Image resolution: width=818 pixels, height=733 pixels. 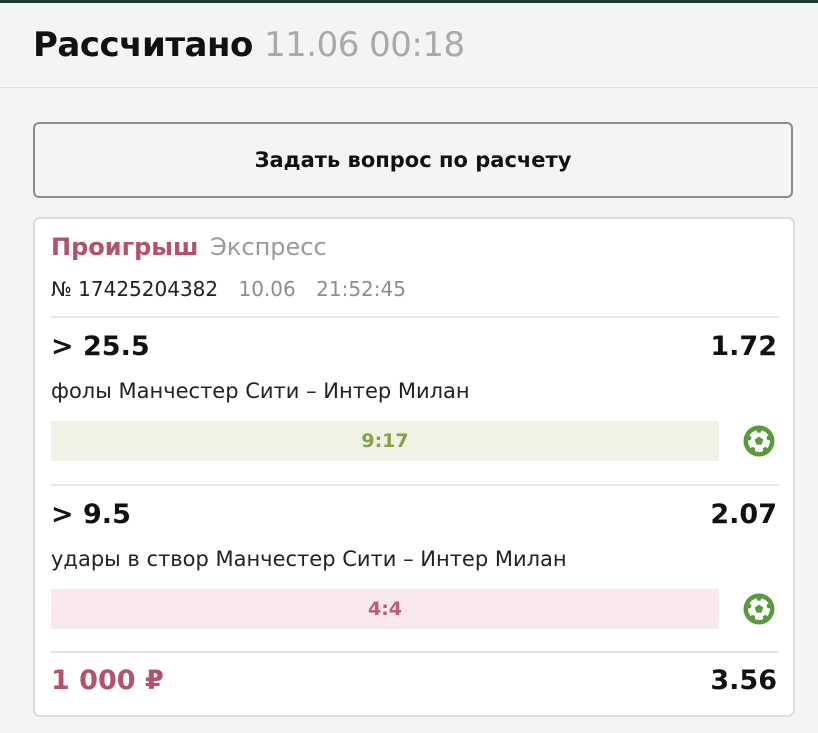 I want to click on bet-status: Проигрыш, so click(x=125, y=247).